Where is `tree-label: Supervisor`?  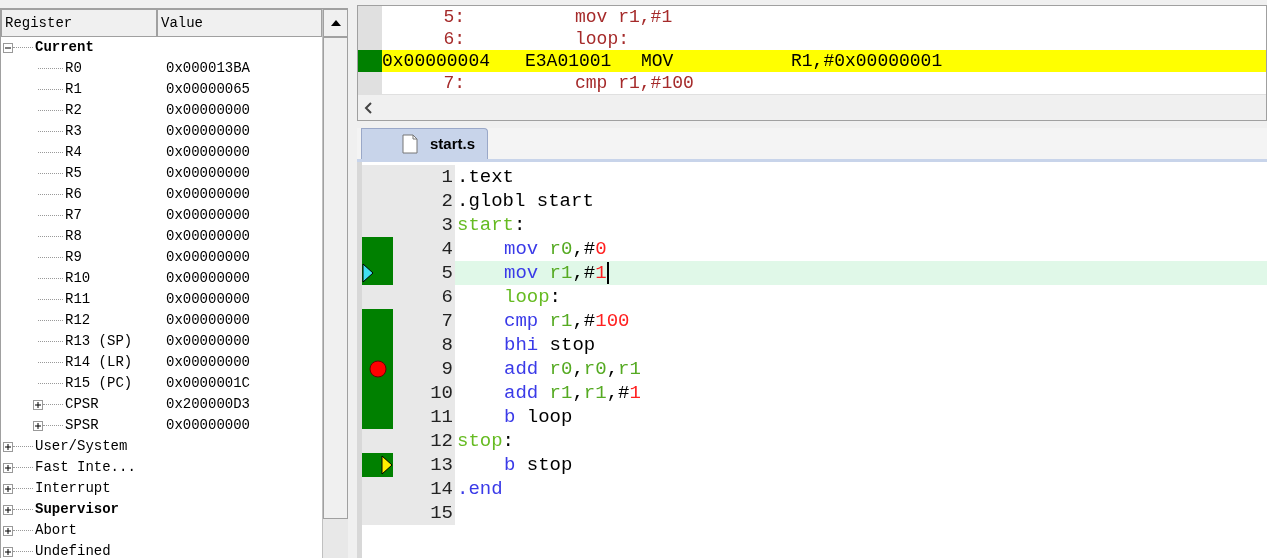
tree-label: Supervisor is located at coordinates (77, 509).